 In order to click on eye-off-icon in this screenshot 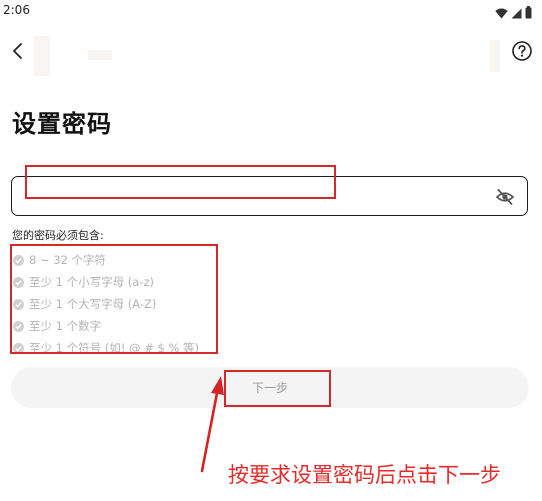, I will do `click(505, 197)`.